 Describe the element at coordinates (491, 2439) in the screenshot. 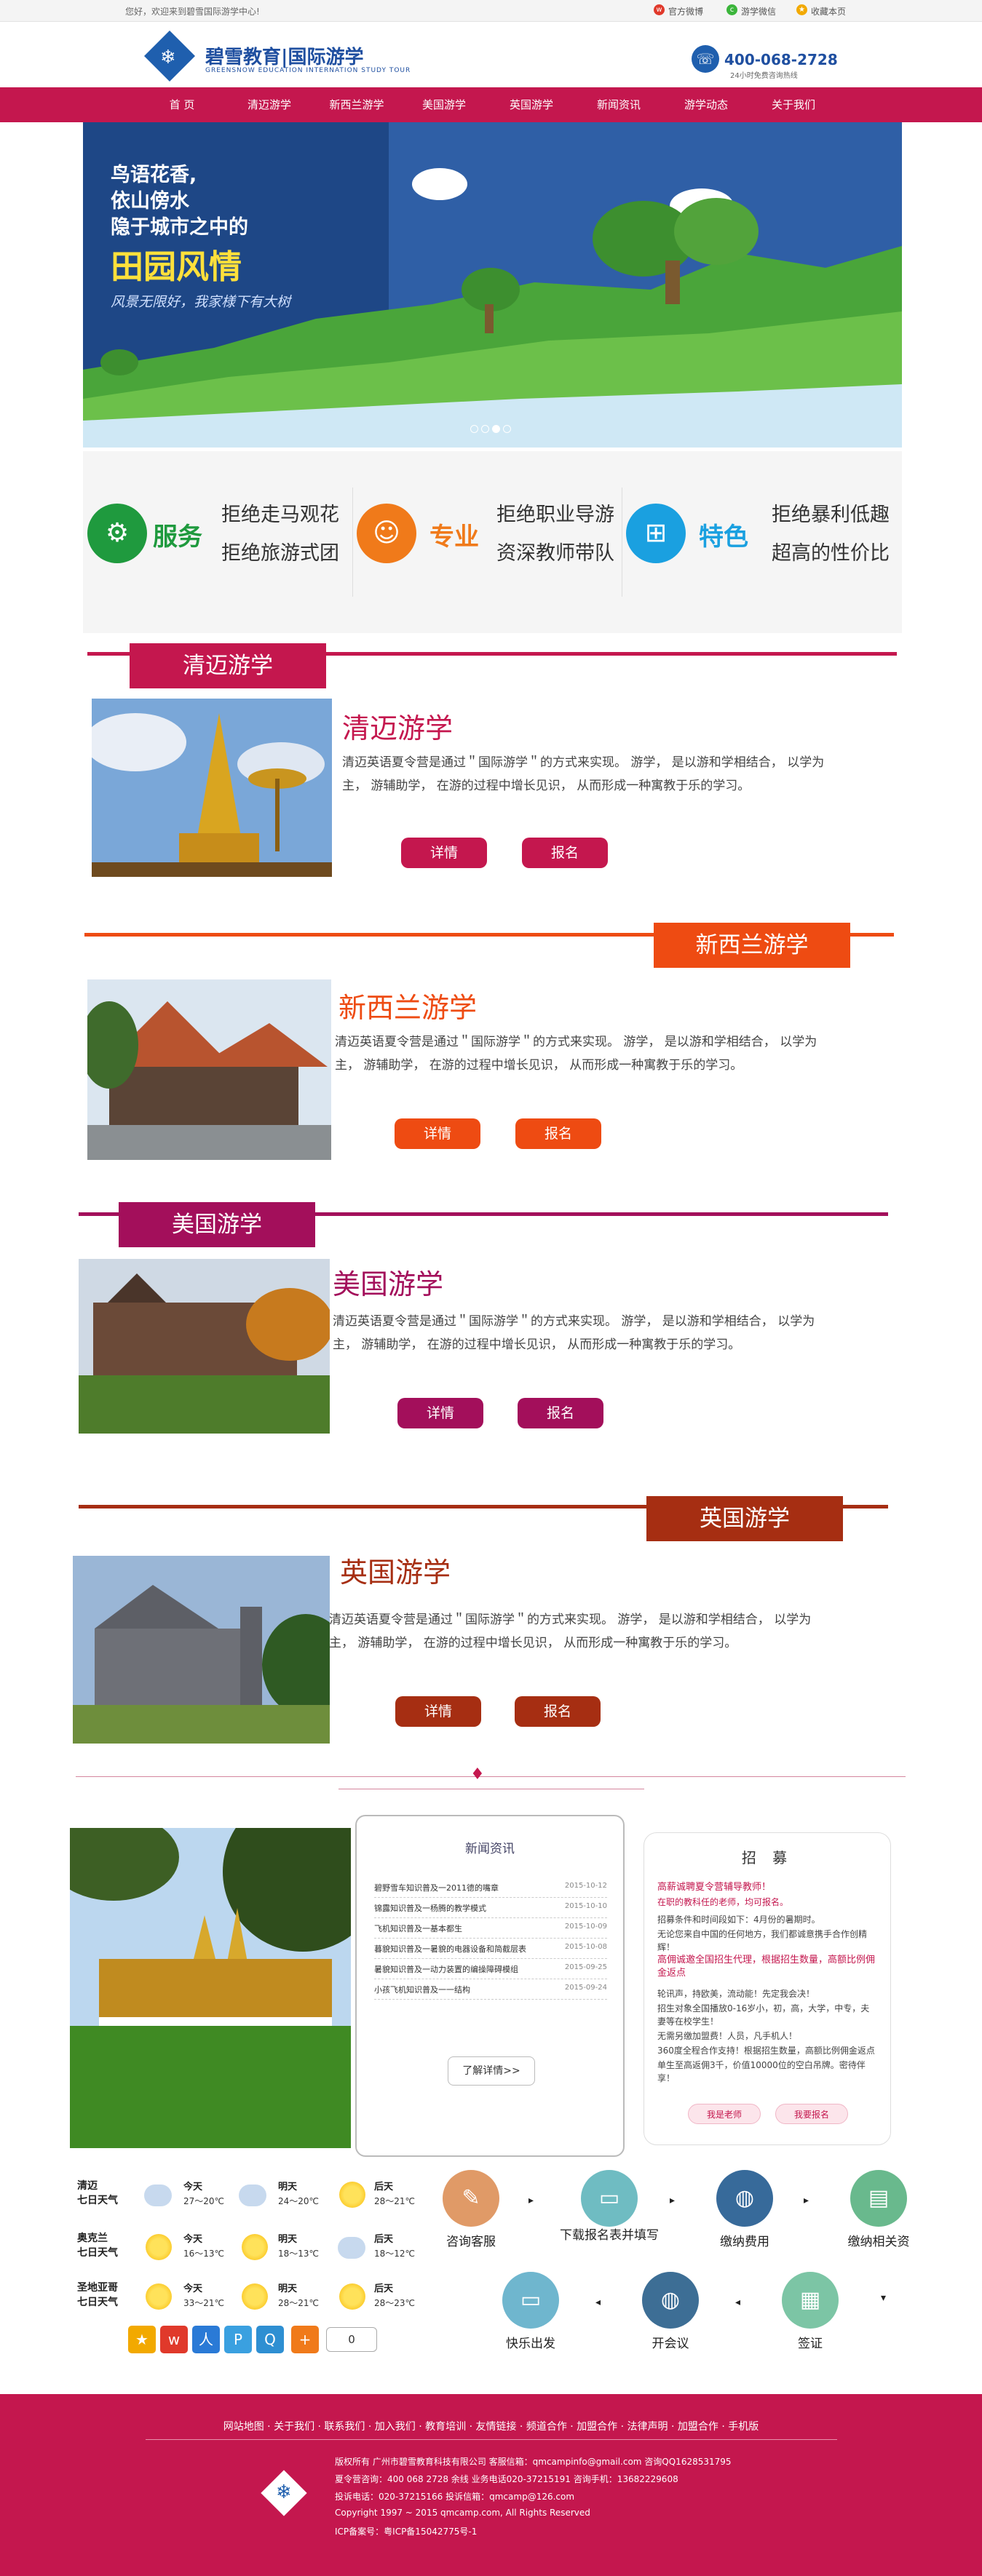

I see `footer-divider` at that location.